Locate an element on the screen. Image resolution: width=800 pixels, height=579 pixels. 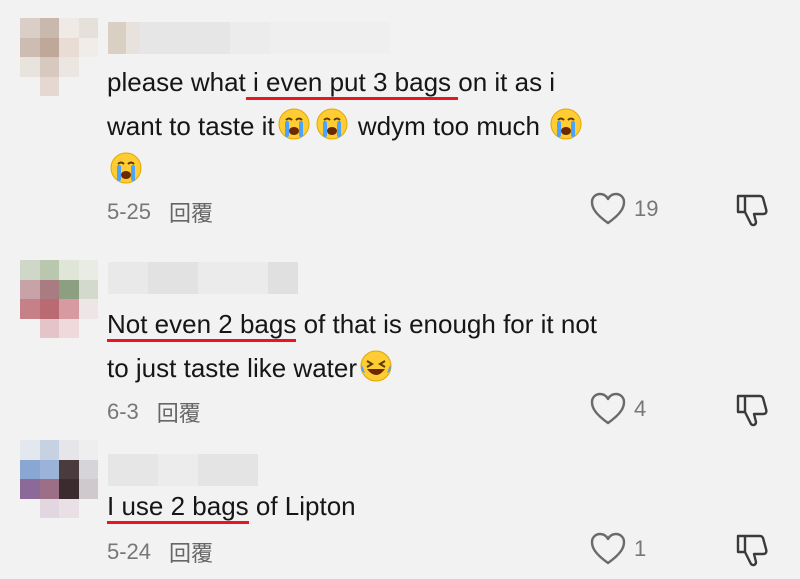
like-button: 1 is located at coordinates (618, 549).